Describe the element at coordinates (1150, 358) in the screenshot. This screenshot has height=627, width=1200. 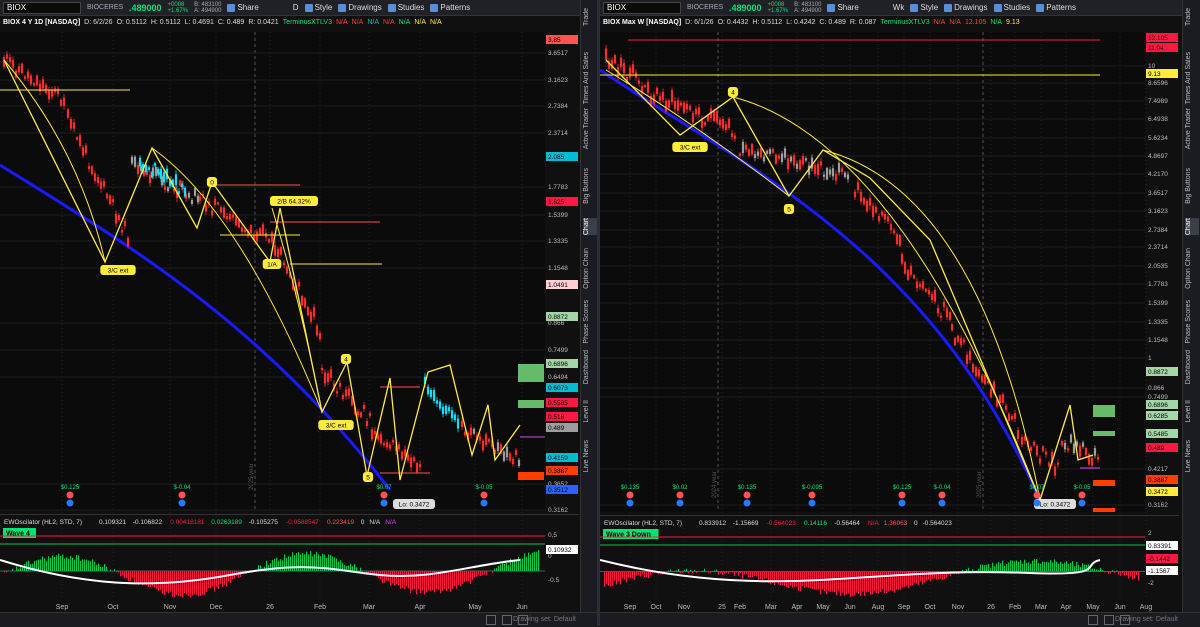
I see `price-axis-label: 1` at that location.